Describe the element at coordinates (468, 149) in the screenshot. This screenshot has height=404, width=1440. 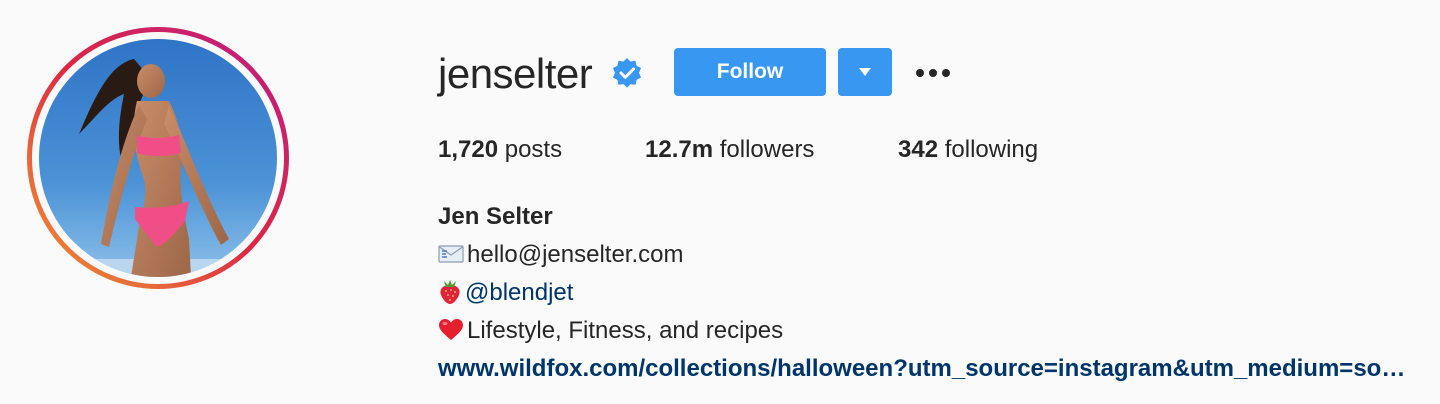
I see `posts-count: 1,720` at that location.